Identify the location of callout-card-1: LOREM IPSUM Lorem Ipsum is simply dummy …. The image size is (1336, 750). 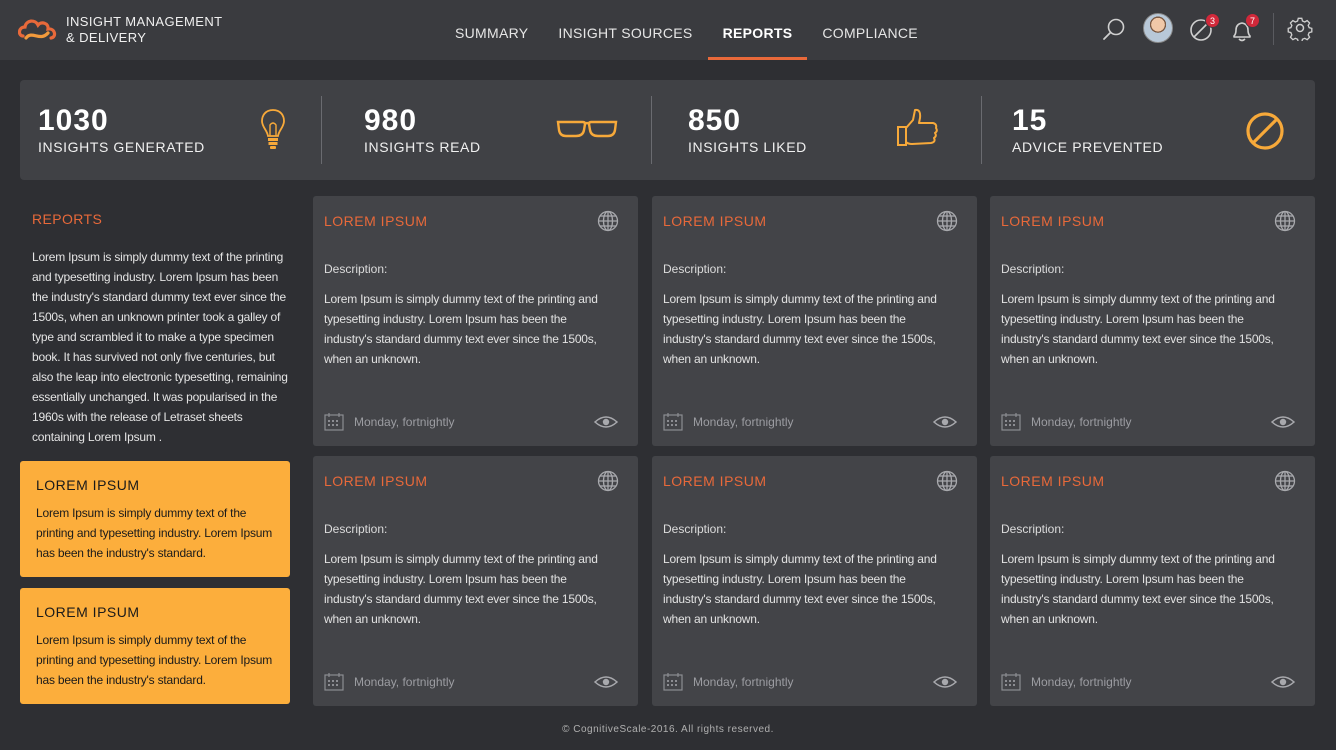
(155, 519).